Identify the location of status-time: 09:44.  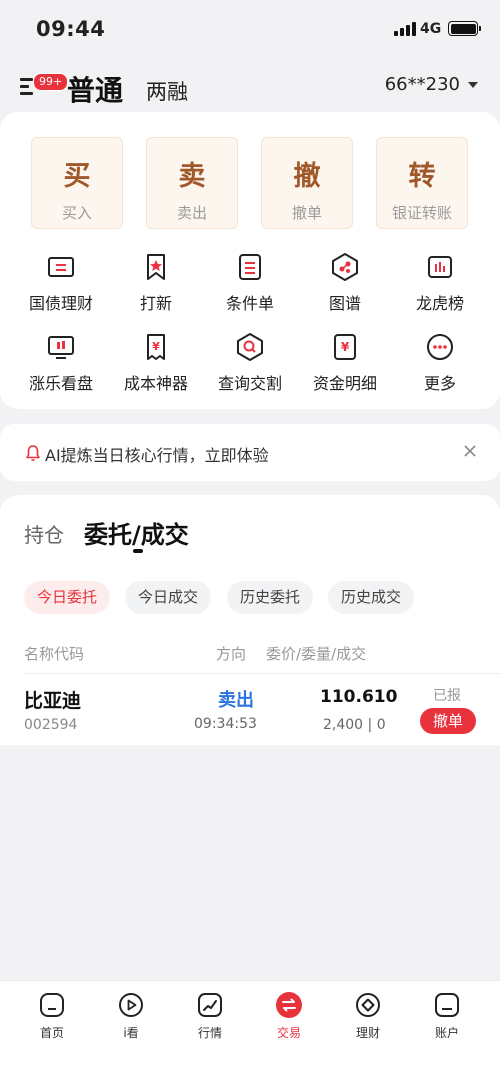
(71, 29).